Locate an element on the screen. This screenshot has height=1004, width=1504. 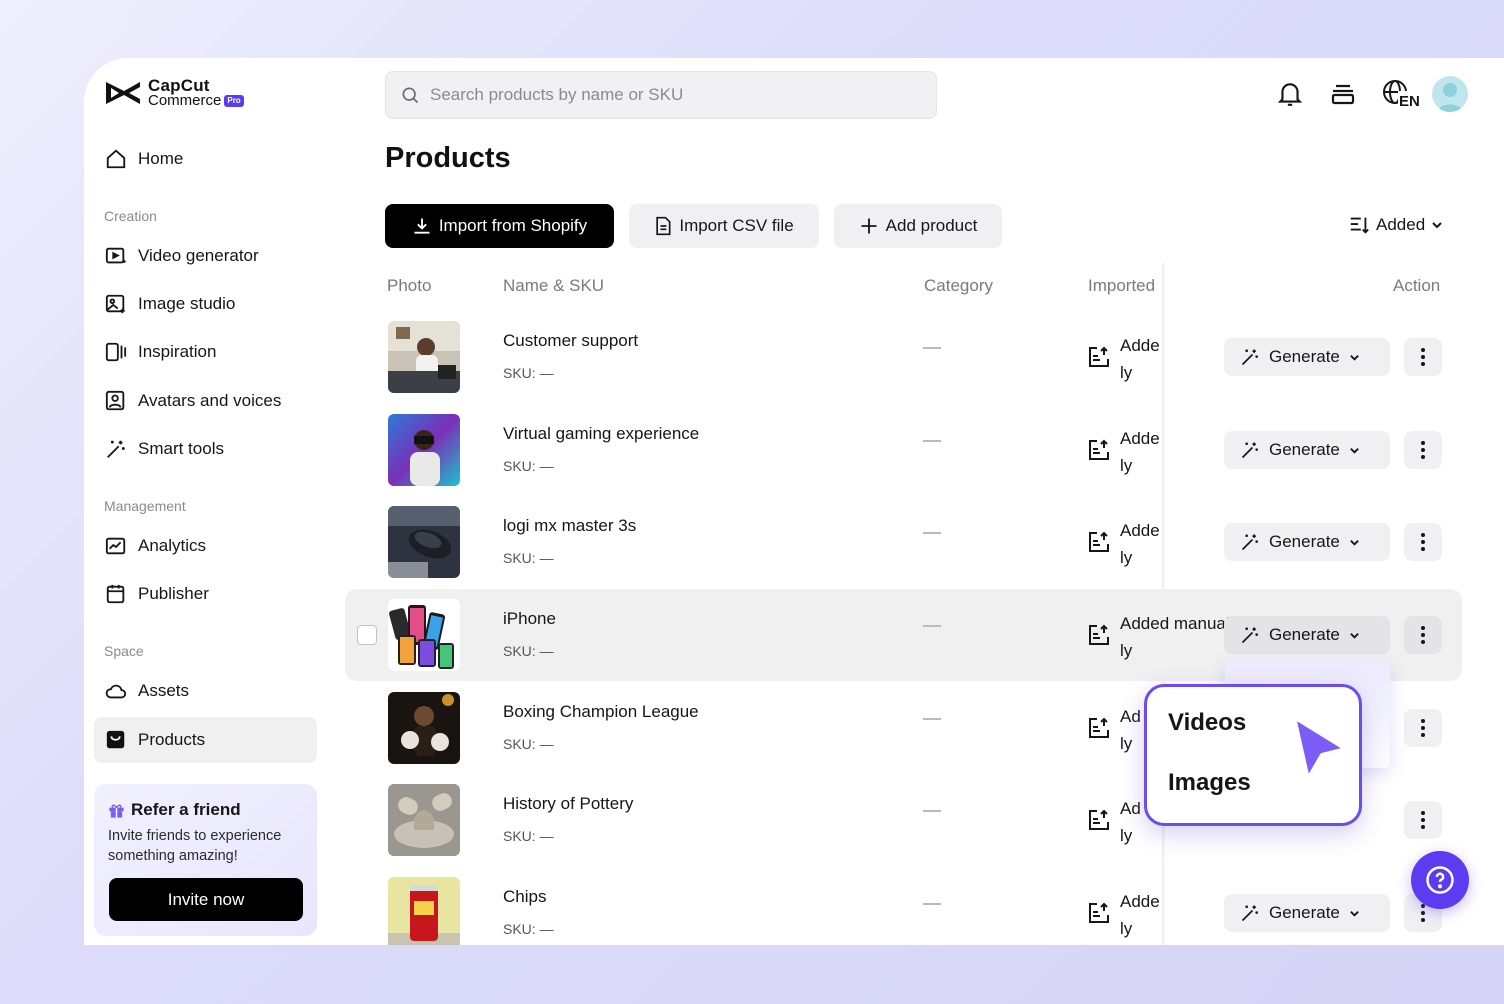
products-bag-icon is located at coordinates (116, 740).